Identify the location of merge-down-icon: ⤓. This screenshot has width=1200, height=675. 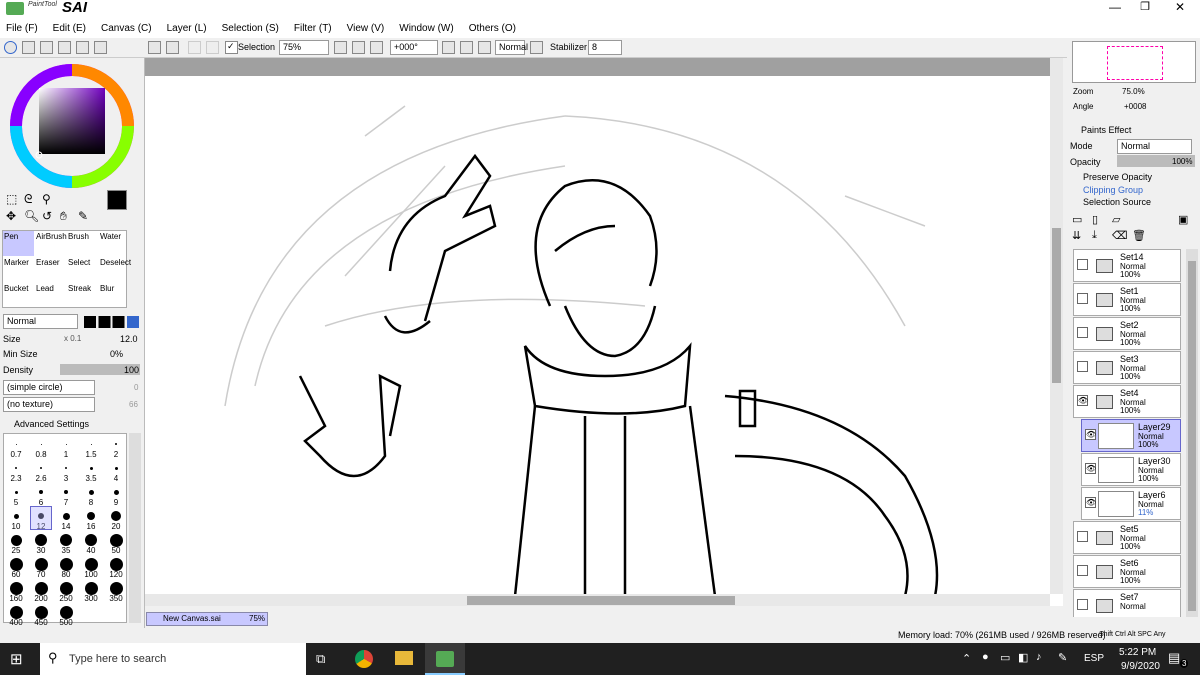
(1094, 235).